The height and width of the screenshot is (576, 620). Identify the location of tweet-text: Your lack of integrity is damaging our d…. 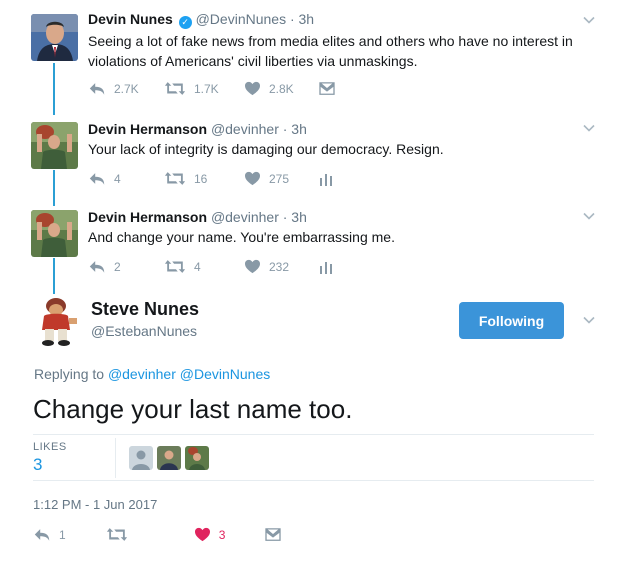
(266, 149).